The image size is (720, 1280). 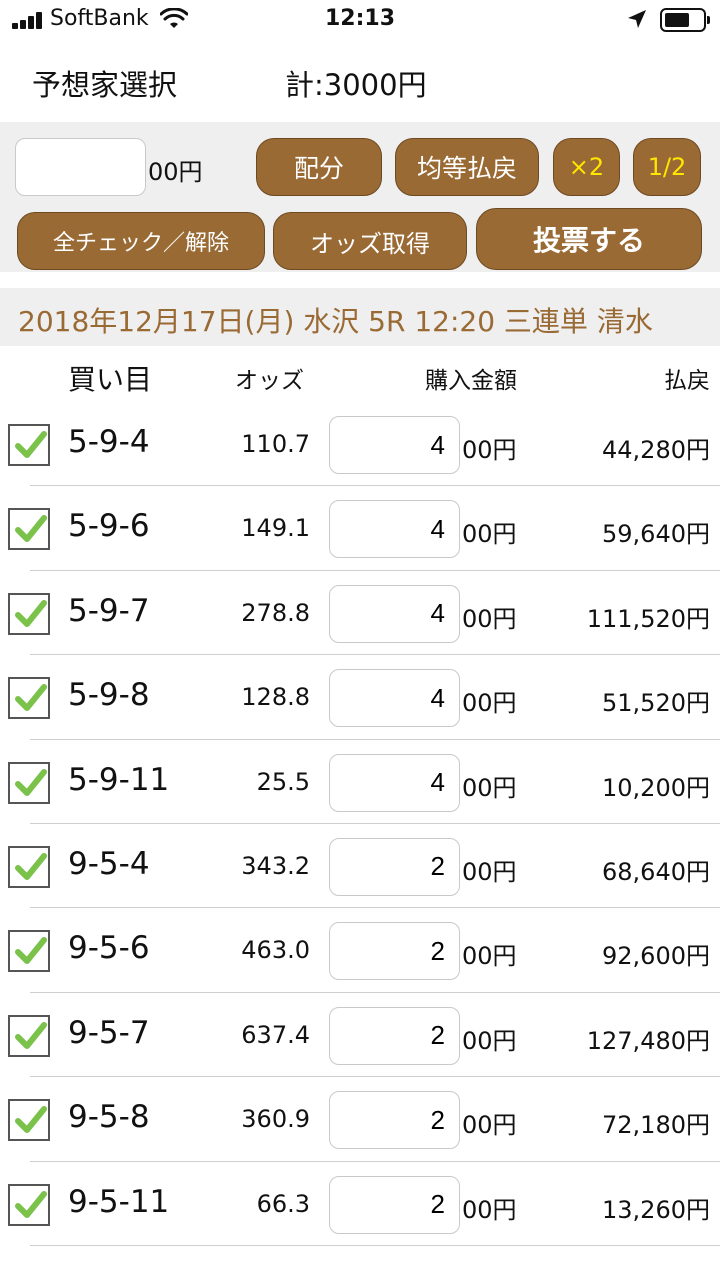 I want to click on column-header-payout: 払戻, so click(x=687, y=381).